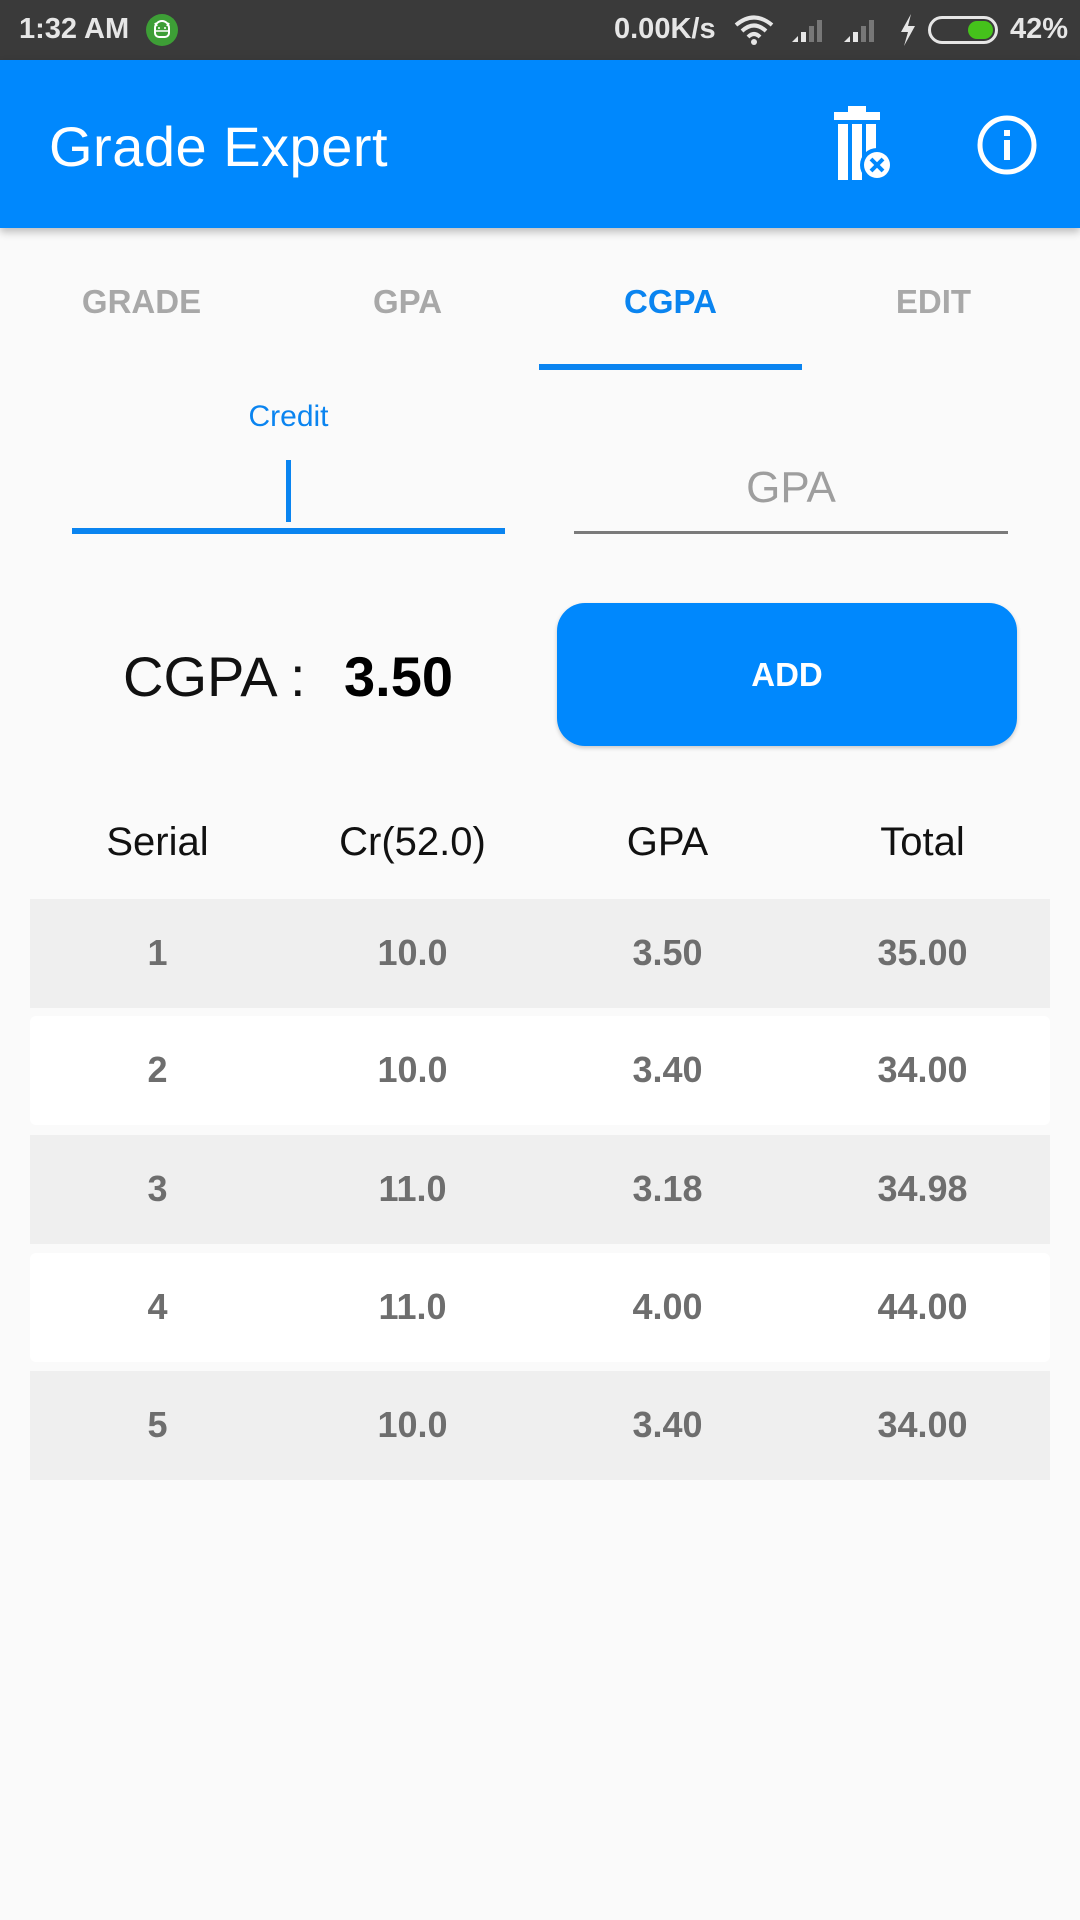 The image size is (1080, 1920). I want to click on gpa-field, so click(791, 467).